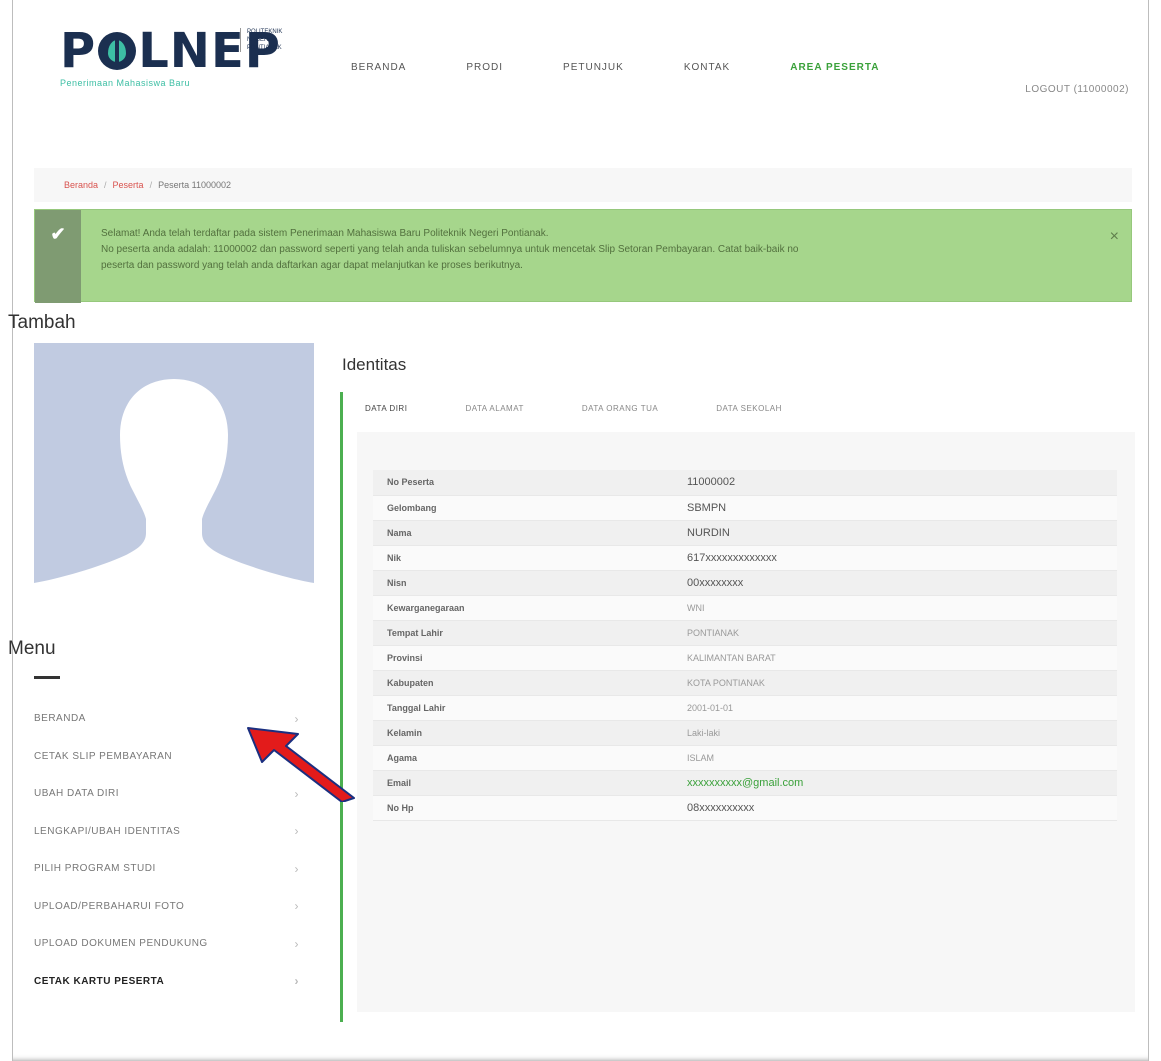  What do you see at coordinates (95, 869) in the screenshot?
I see `menu-item-label: PILIH PROGRAM STUDI` at bounding box center [95, 869].